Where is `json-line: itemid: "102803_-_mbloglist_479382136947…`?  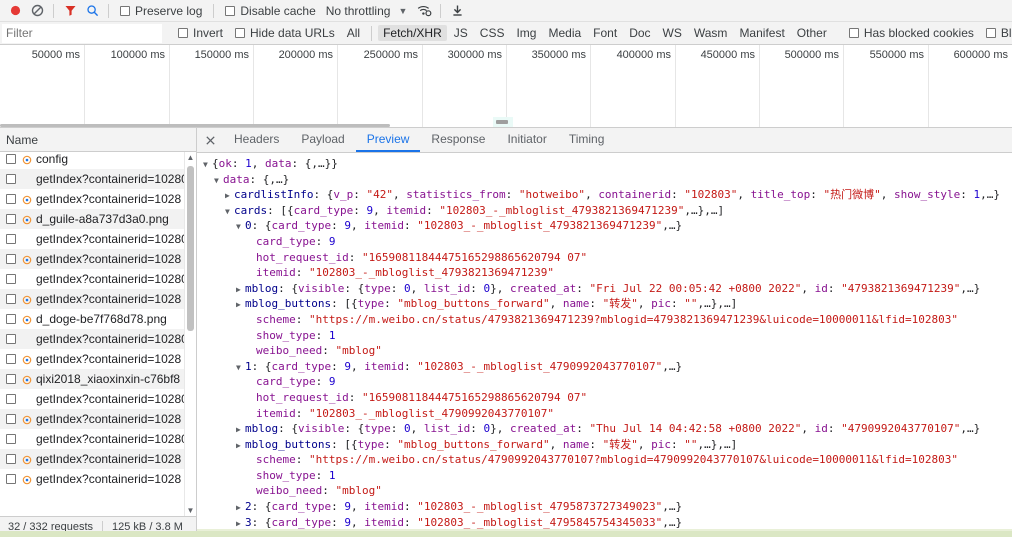
json-line: itemid: "102803_-_mbloglist_479382136947… is located at coordinates (604, 273).